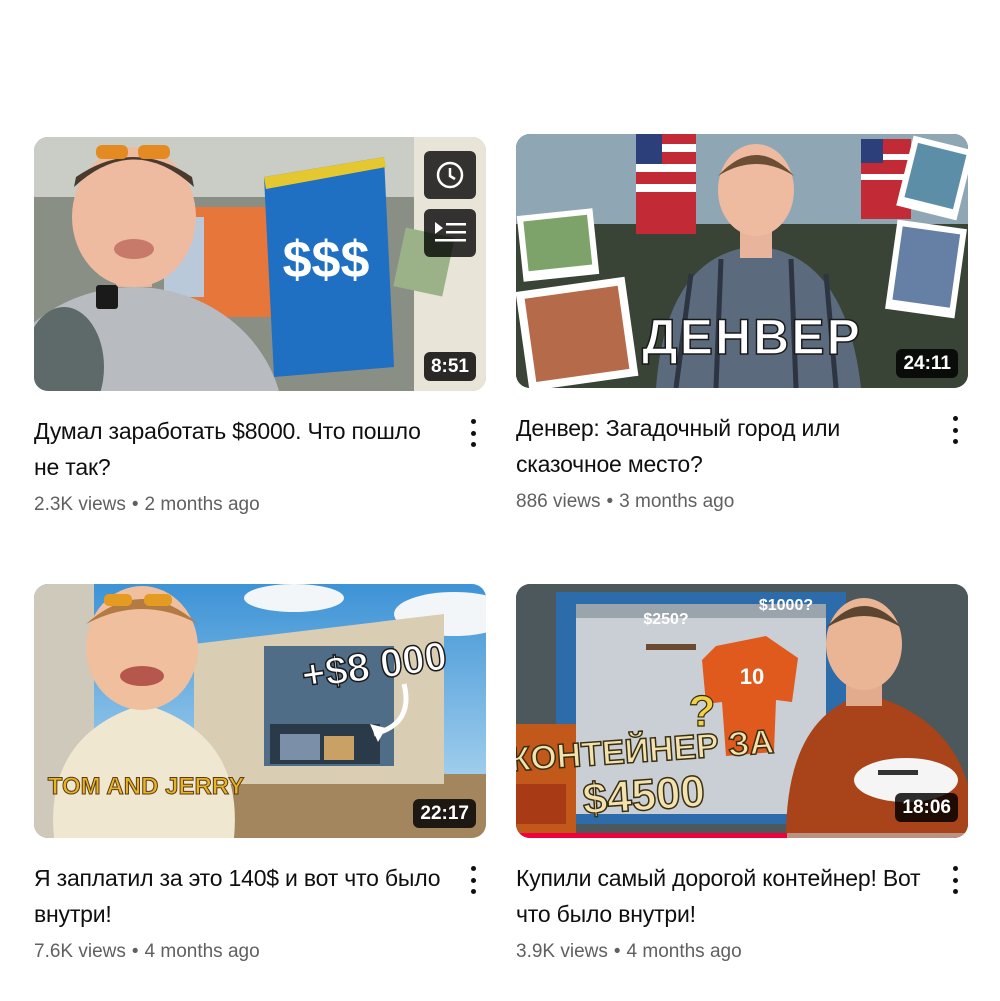 The height and width of the screenshot is (1001, 1000). What do you see at coordinates (80, 951) in the screenshot?
I see `view-count: 7.6K views` at bounding box center [80, 951].